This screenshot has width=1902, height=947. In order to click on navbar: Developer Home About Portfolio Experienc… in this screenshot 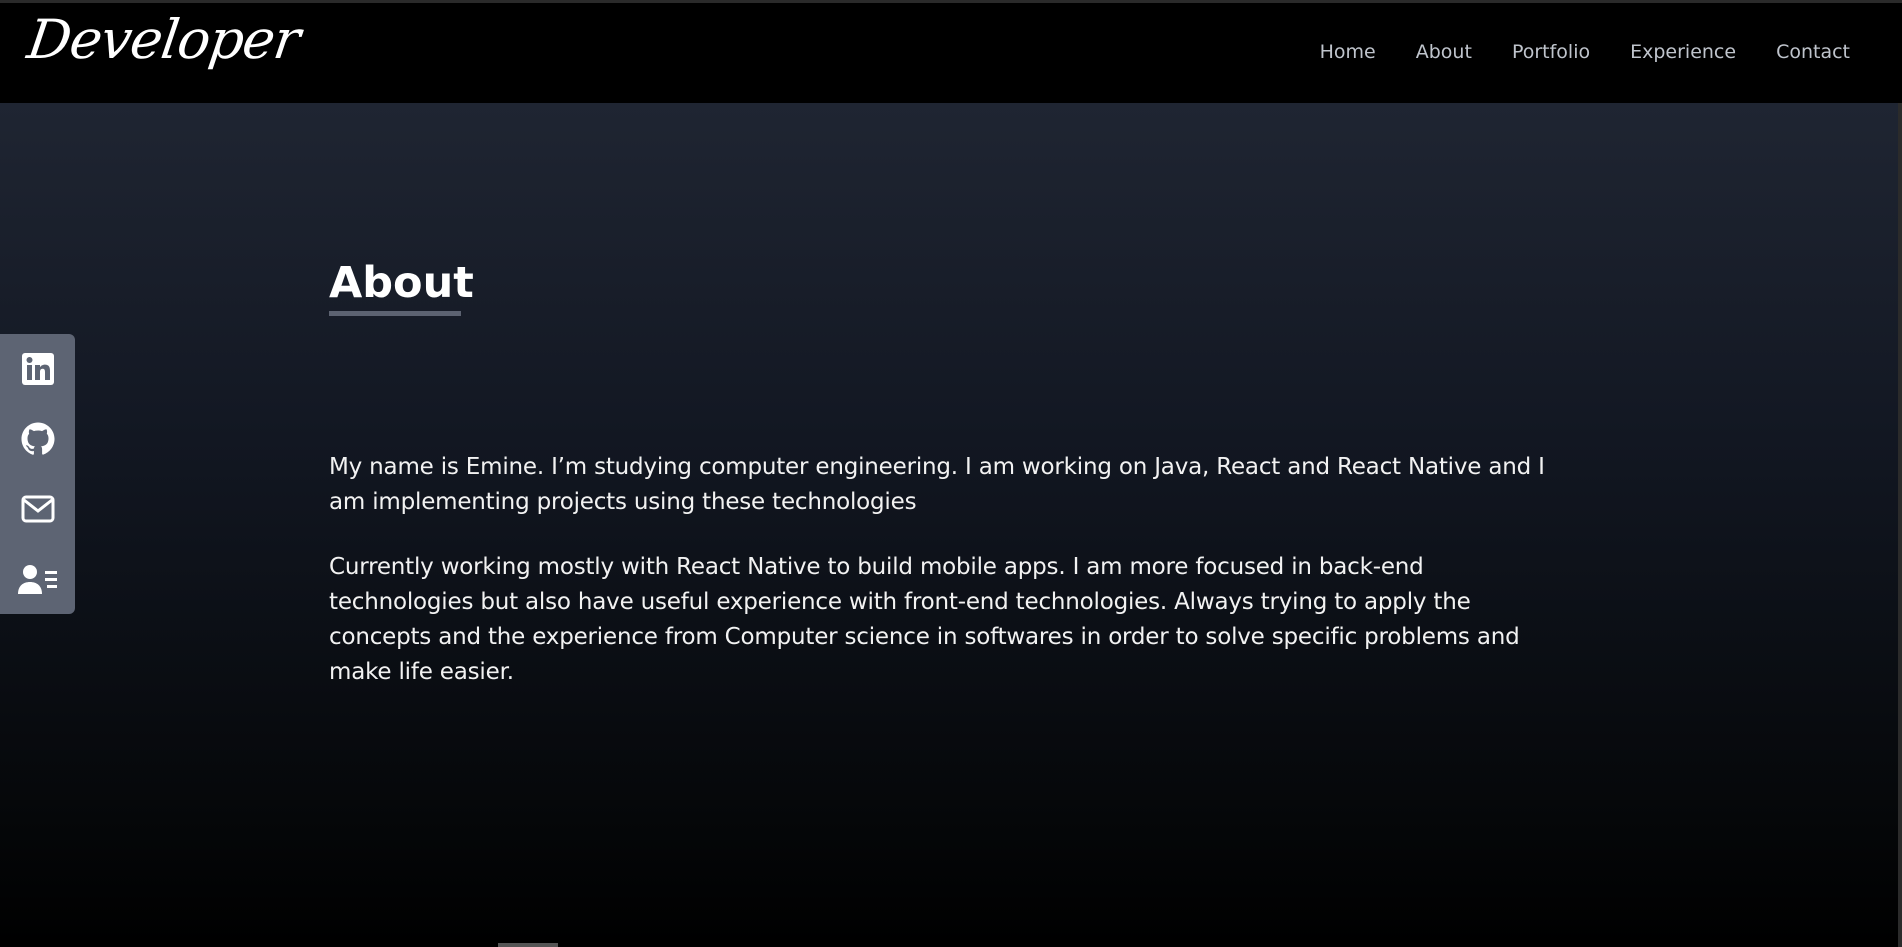, I will do `click(951, 53)`.